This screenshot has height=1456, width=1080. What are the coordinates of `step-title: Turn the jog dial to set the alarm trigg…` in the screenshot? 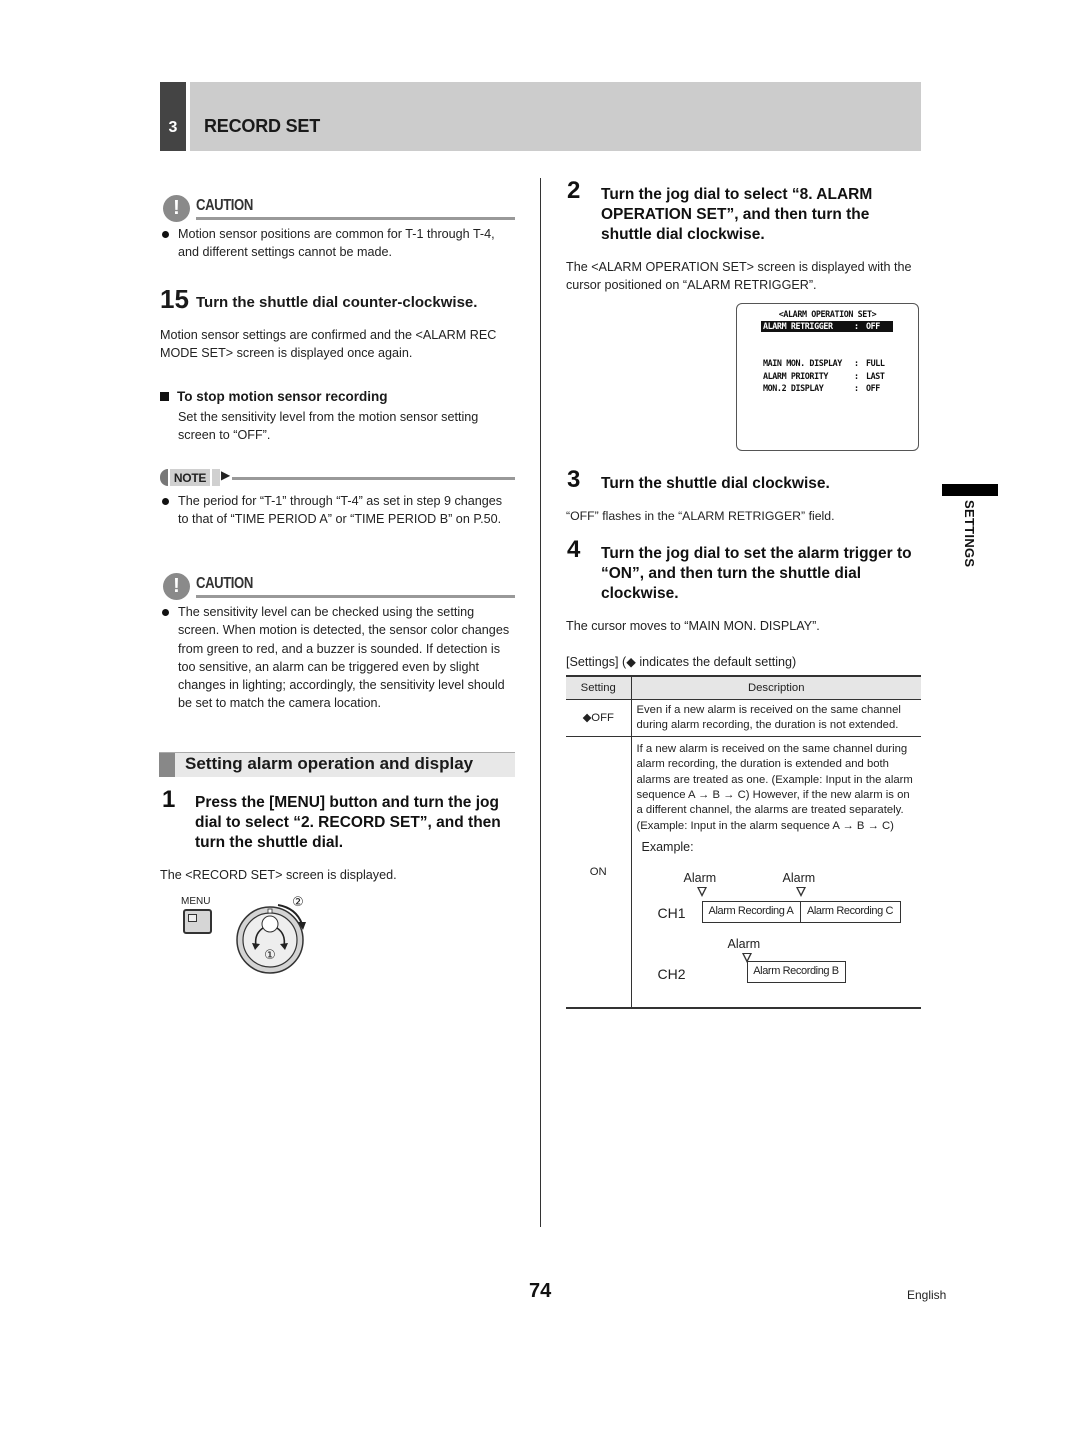 It's located at (756, 573).